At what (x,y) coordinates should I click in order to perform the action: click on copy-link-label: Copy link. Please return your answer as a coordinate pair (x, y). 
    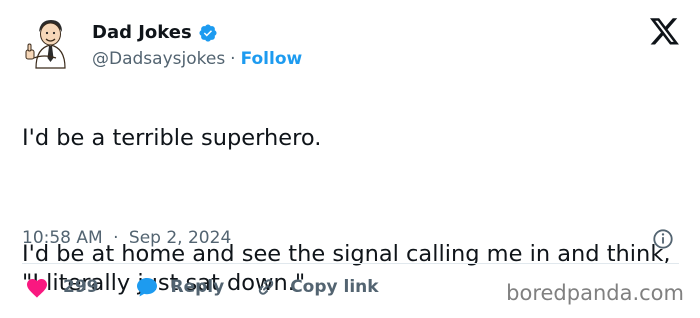
    Looking at the image, I should click on (334, 287).